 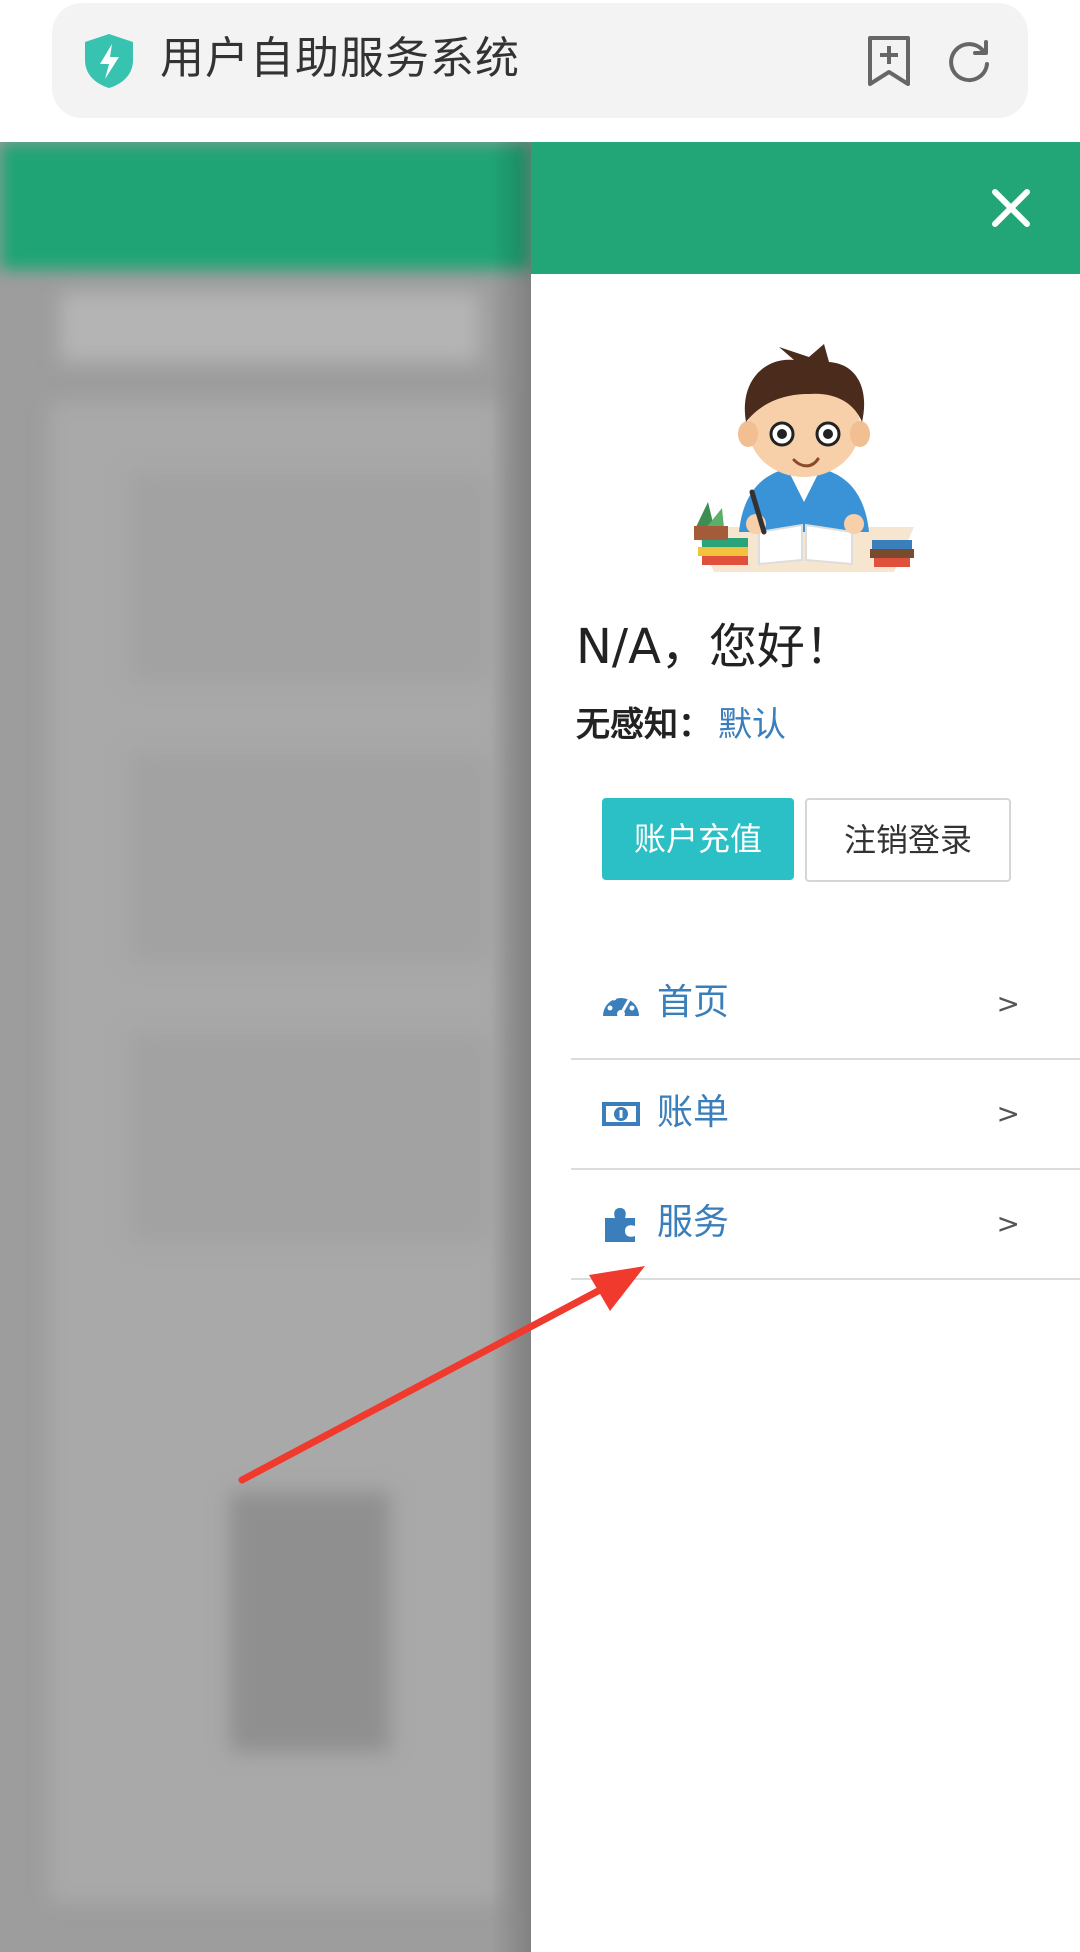 What do you see at coordinates (805, 208) in the screenshot?
I see `drawer-header` at bounding box center [805, 208].